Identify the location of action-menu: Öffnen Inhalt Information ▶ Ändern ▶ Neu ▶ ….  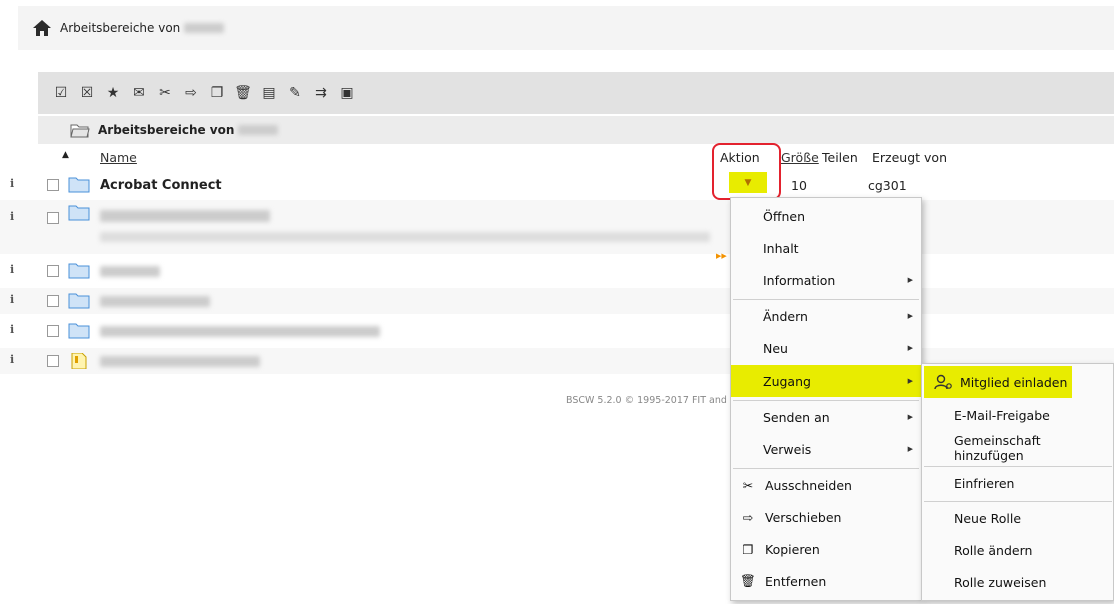
(826, 399).